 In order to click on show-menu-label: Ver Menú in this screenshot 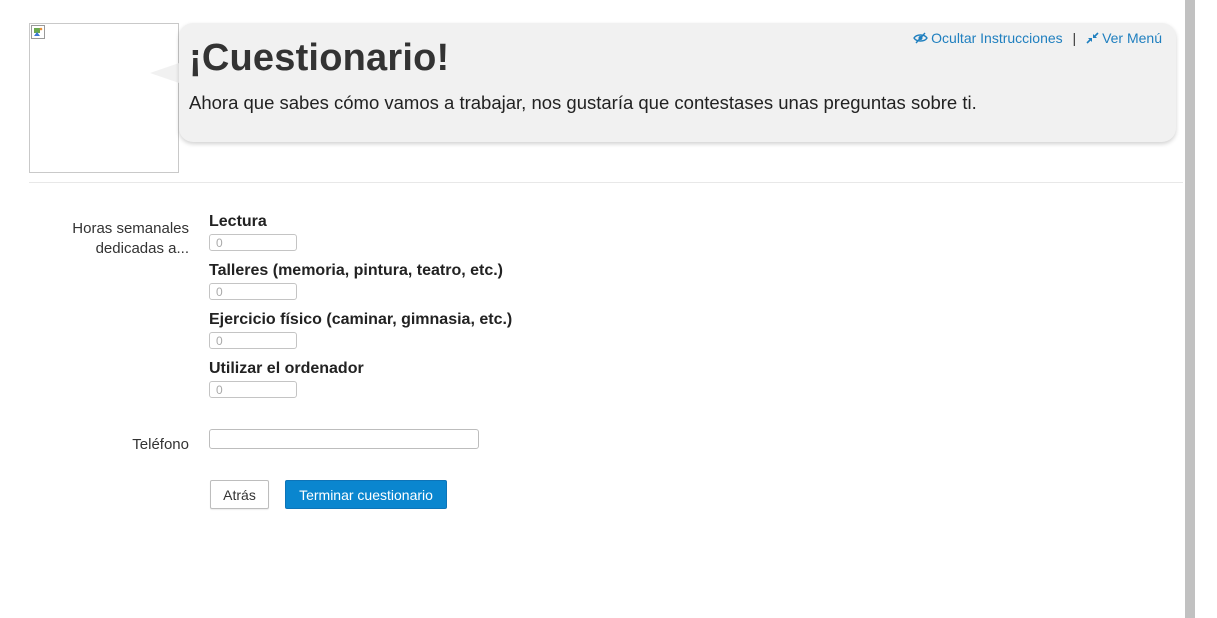, I will do `click(1132, 38)`.